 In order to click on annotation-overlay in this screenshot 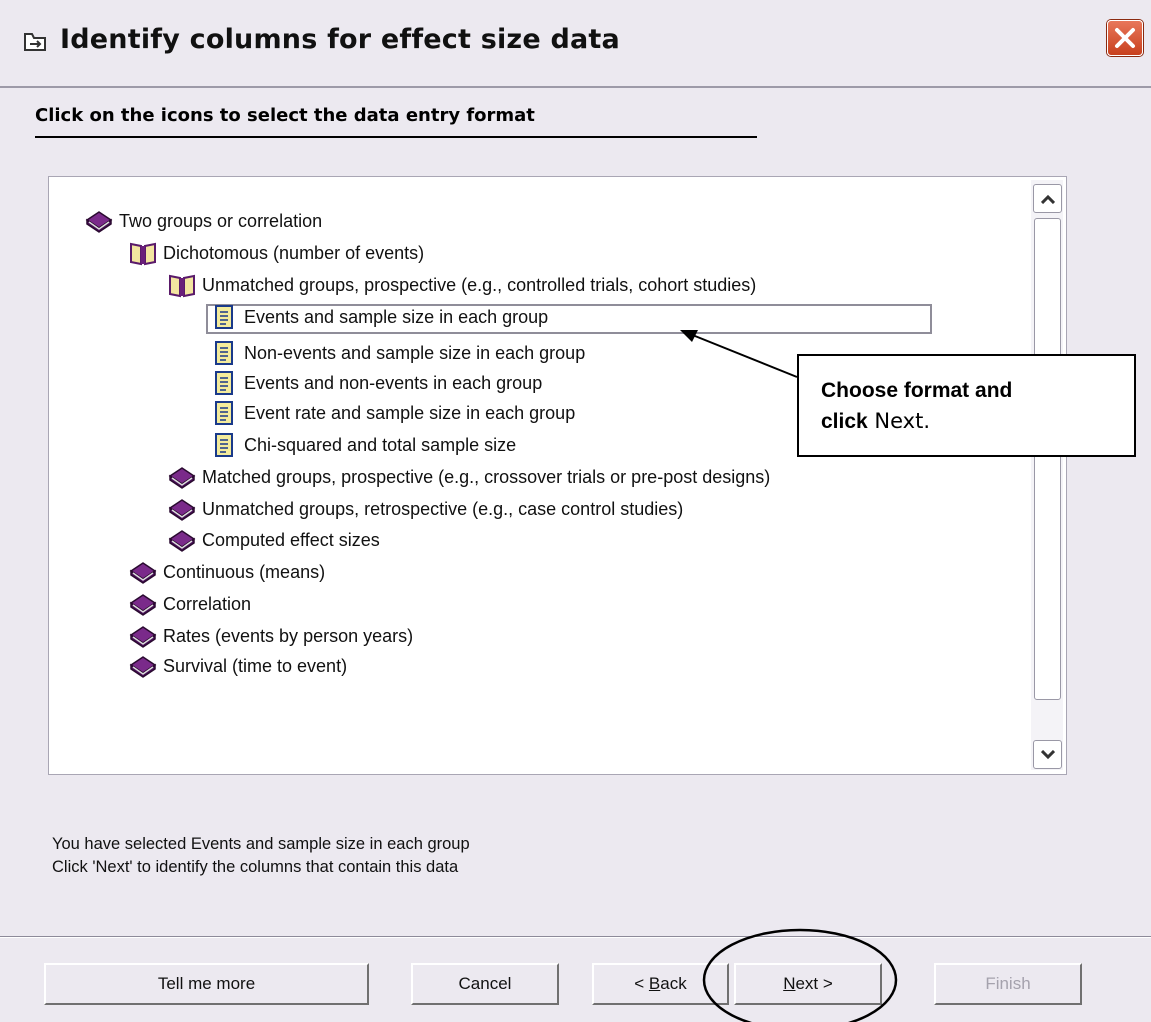, I will do `click(789, 676)`.